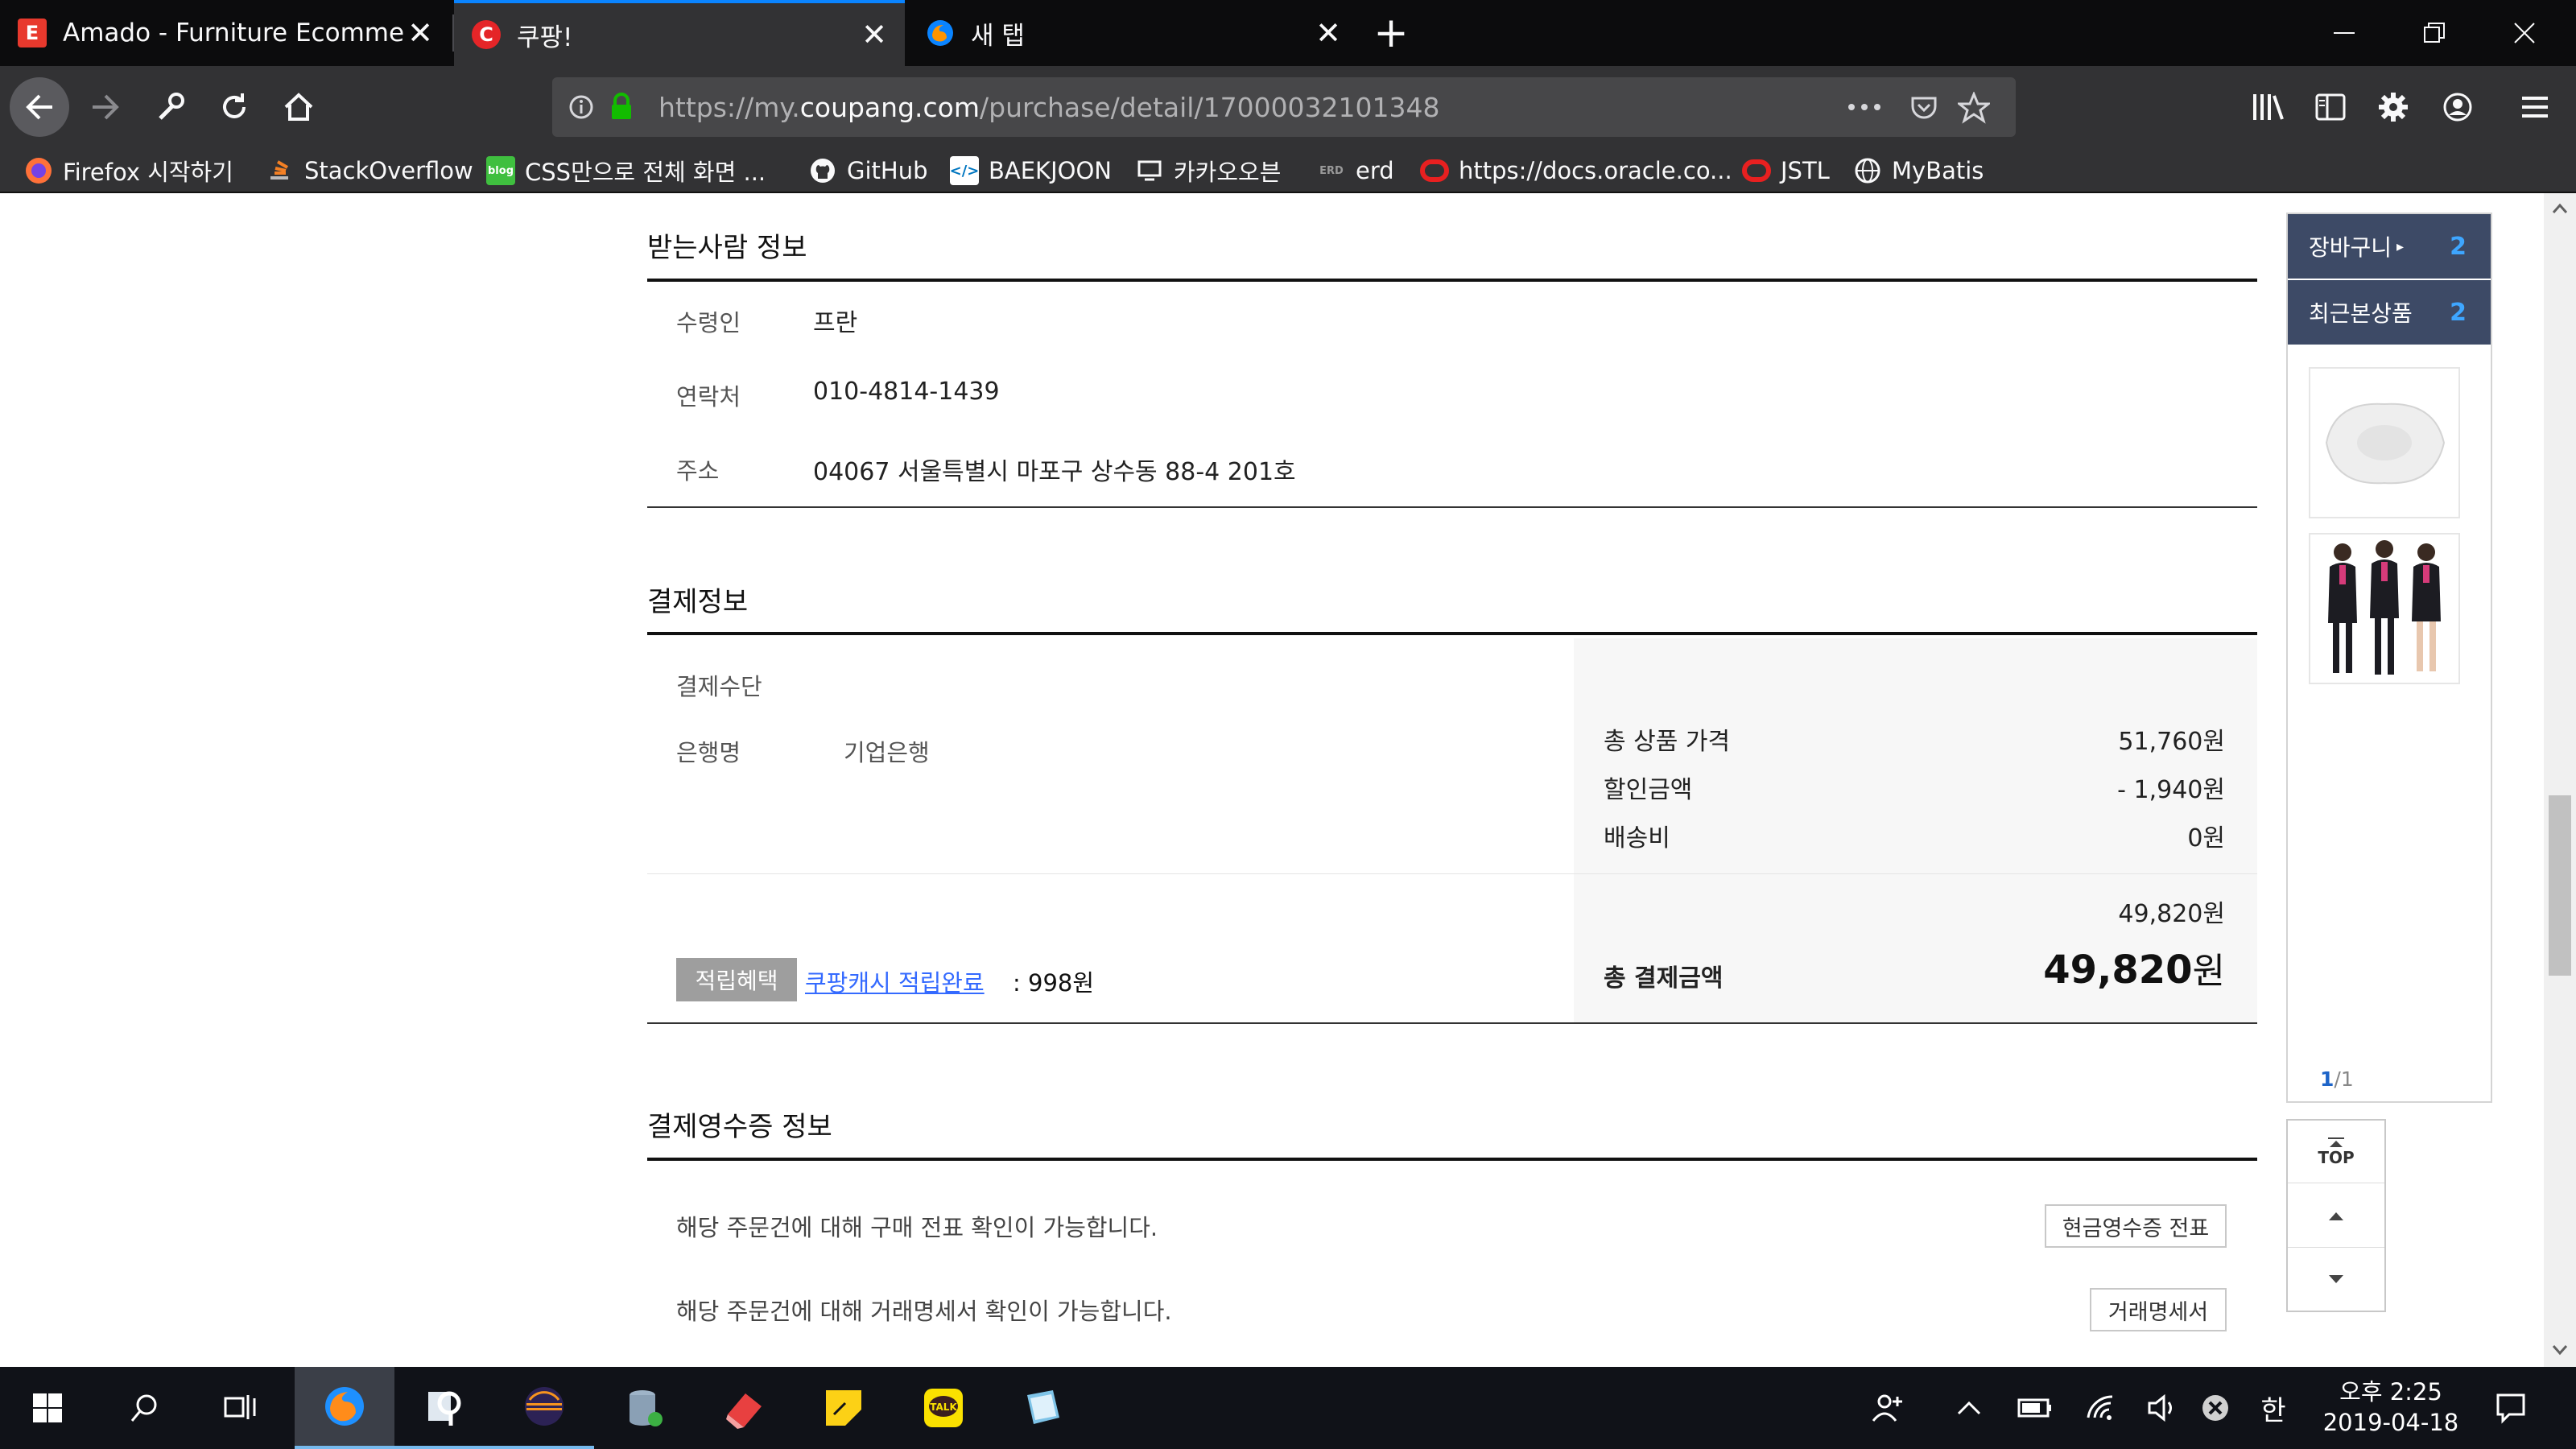 The image size is (2576, 1449). What do you see at coordinates (2384, 608) in the screenshot?
I see `recent-item-suits` at bounding box center [2384, 608].